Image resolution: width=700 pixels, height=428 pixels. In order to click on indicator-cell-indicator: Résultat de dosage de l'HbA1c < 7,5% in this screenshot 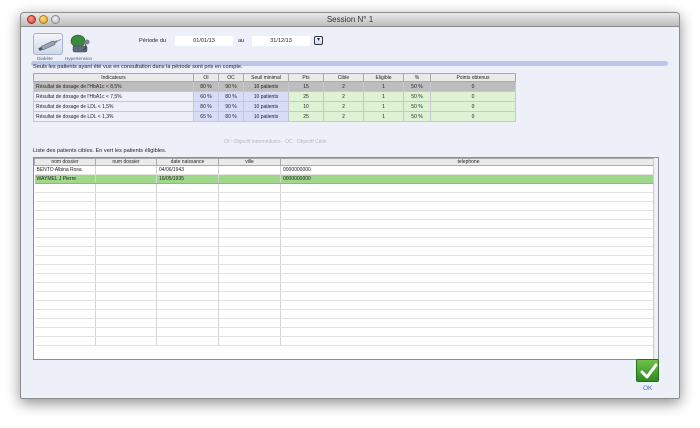, I will do `click(113, 96)`.